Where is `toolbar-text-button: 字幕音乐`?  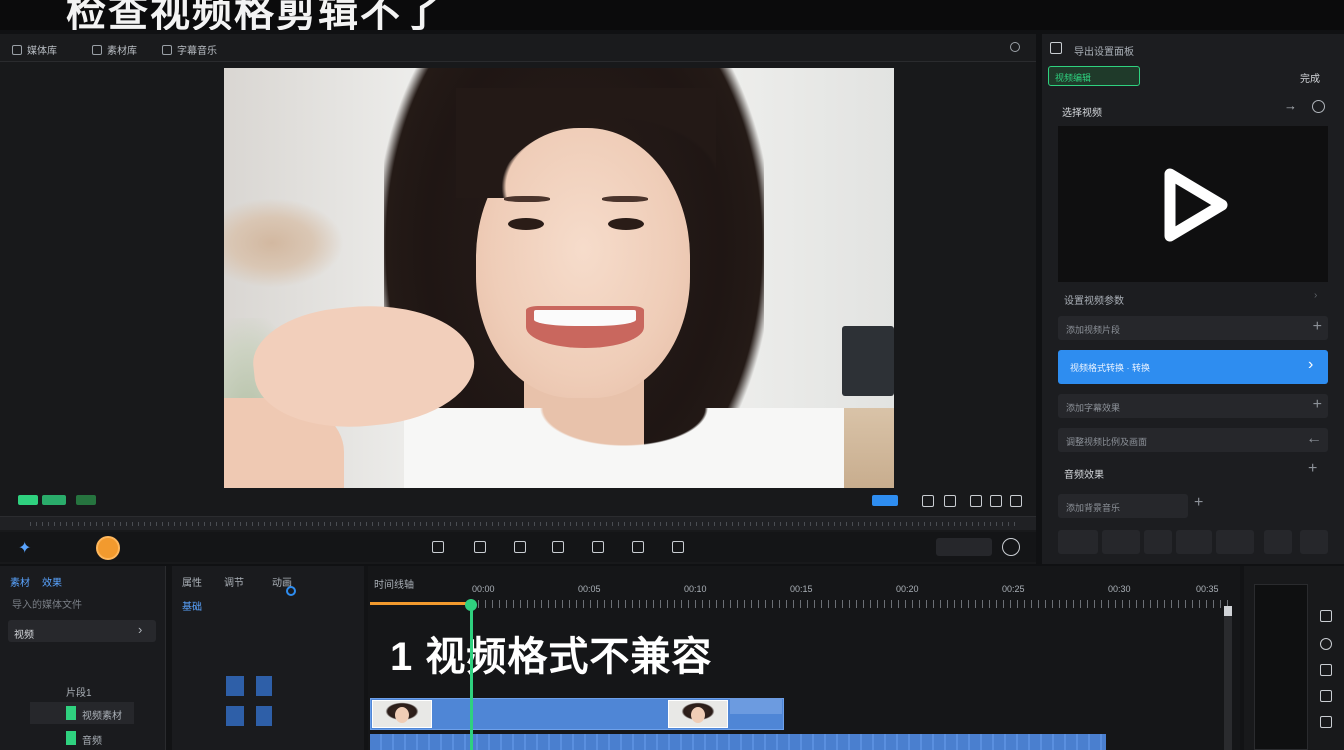 toolbar-text-button: 字幕音乐 is located at coordinates (189, 49).